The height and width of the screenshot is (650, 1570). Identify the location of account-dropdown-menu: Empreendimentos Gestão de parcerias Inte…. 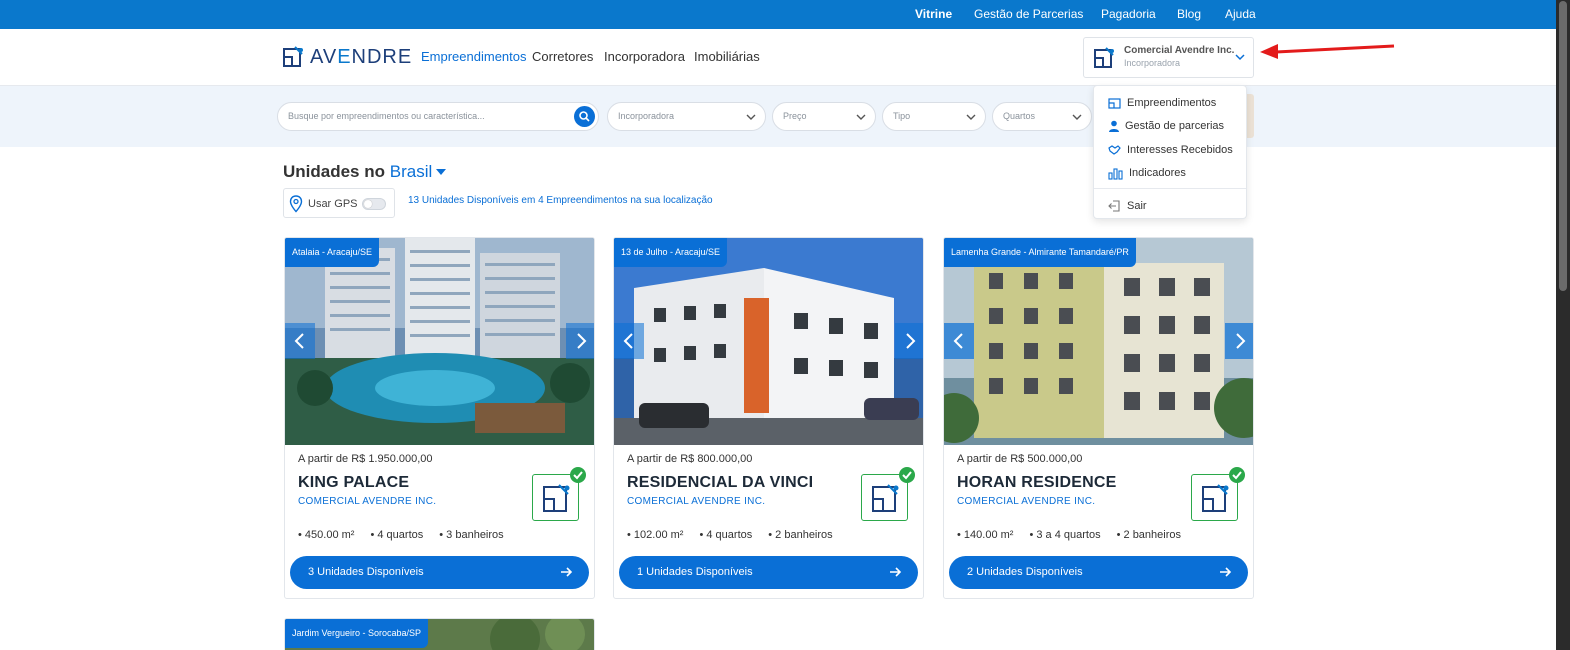
(1170, 152).